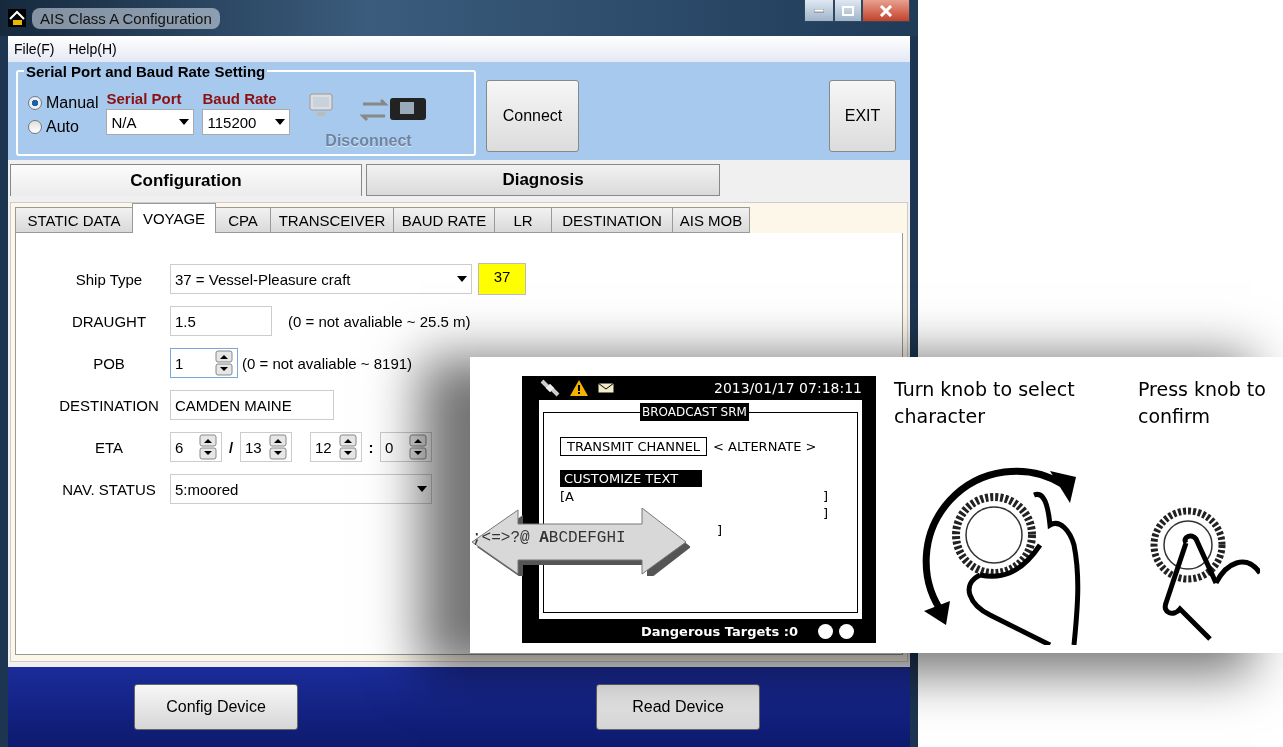 The height and width of the screenshot is (747, 1283). I want to click on main-tab: Diagnosis, so click(543, 180).